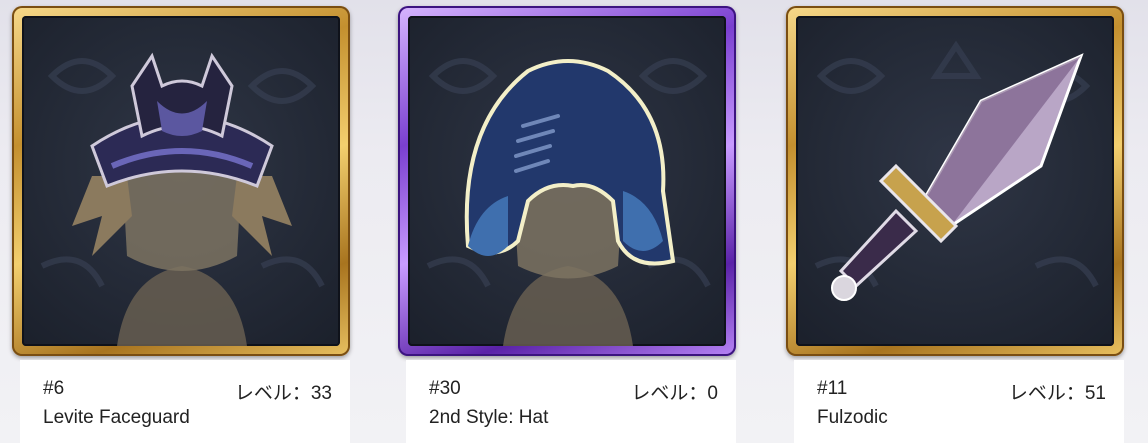  What do you see at coordinates (852, 417) in the screenshot?
I see `item-name: Fulzodic` at bounding box center [852, 417].